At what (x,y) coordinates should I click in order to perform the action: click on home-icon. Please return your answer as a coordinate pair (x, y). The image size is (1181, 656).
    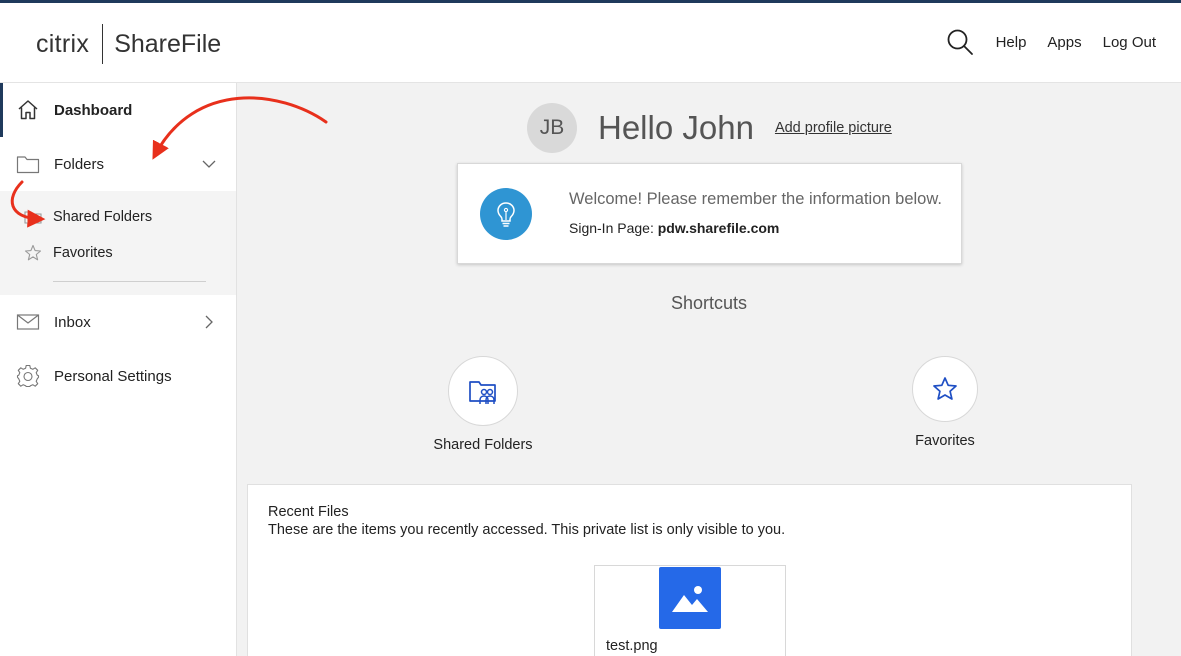
    Looking at the image, I should click on (28, 110).